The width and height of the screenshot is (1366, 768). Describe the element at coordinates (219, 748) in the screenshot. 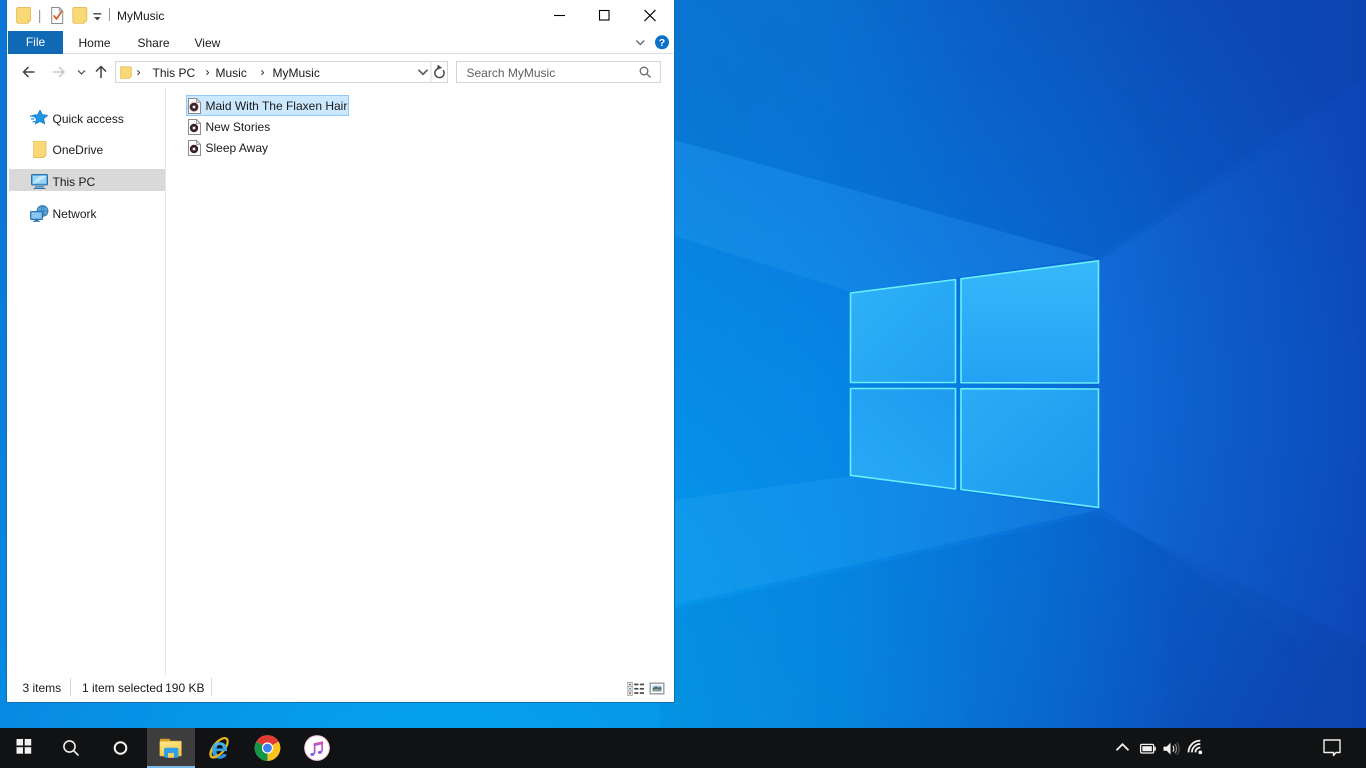

I see `svg-text: e` at that location.